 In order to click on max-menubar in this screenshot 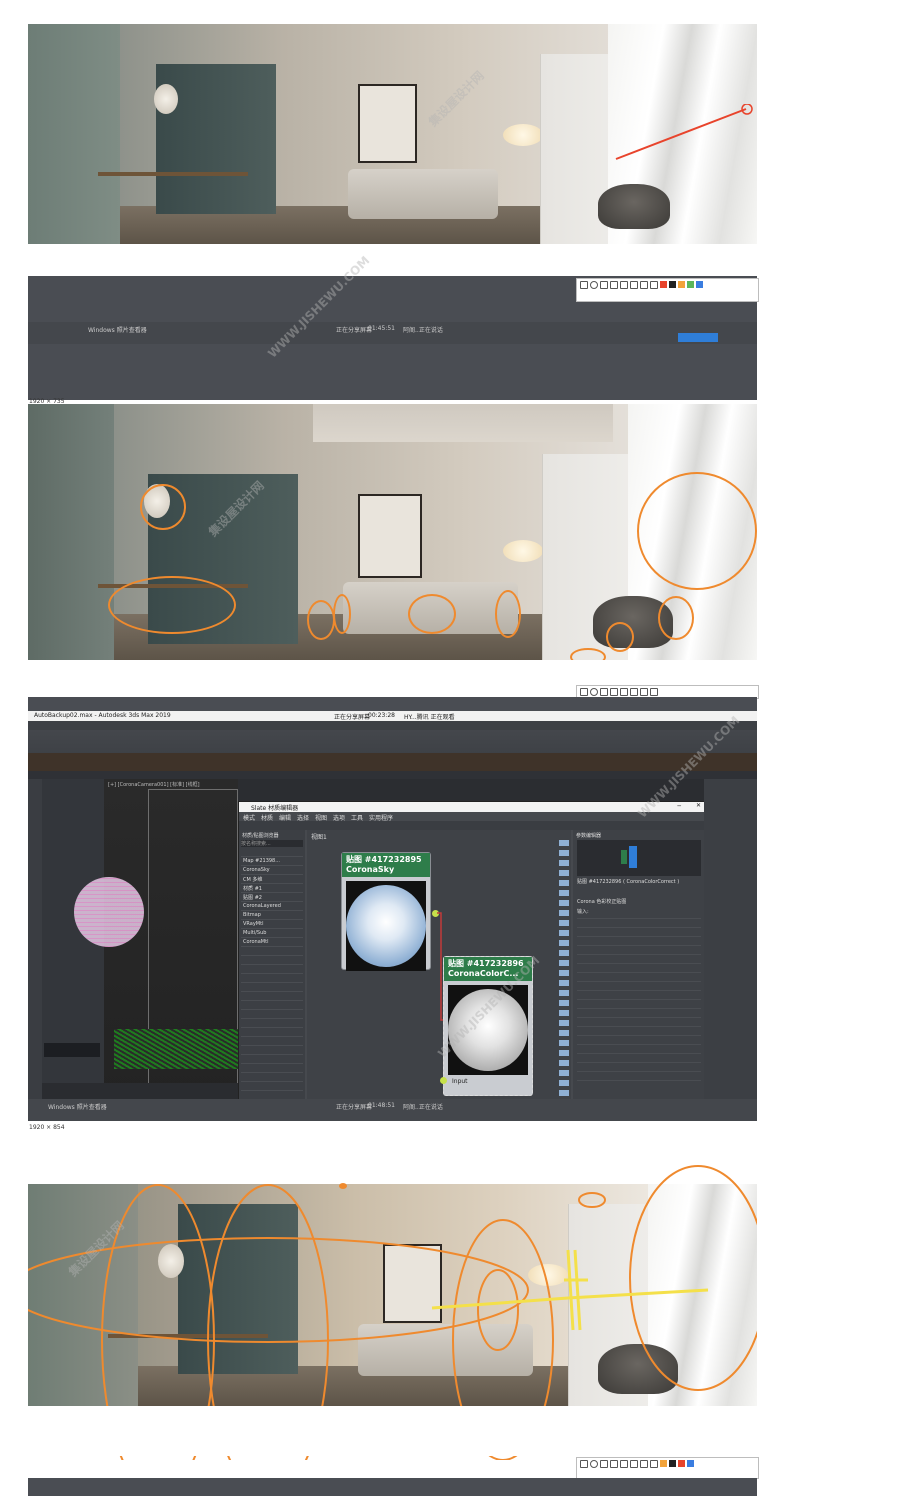, I will do `click(392, 725)`.